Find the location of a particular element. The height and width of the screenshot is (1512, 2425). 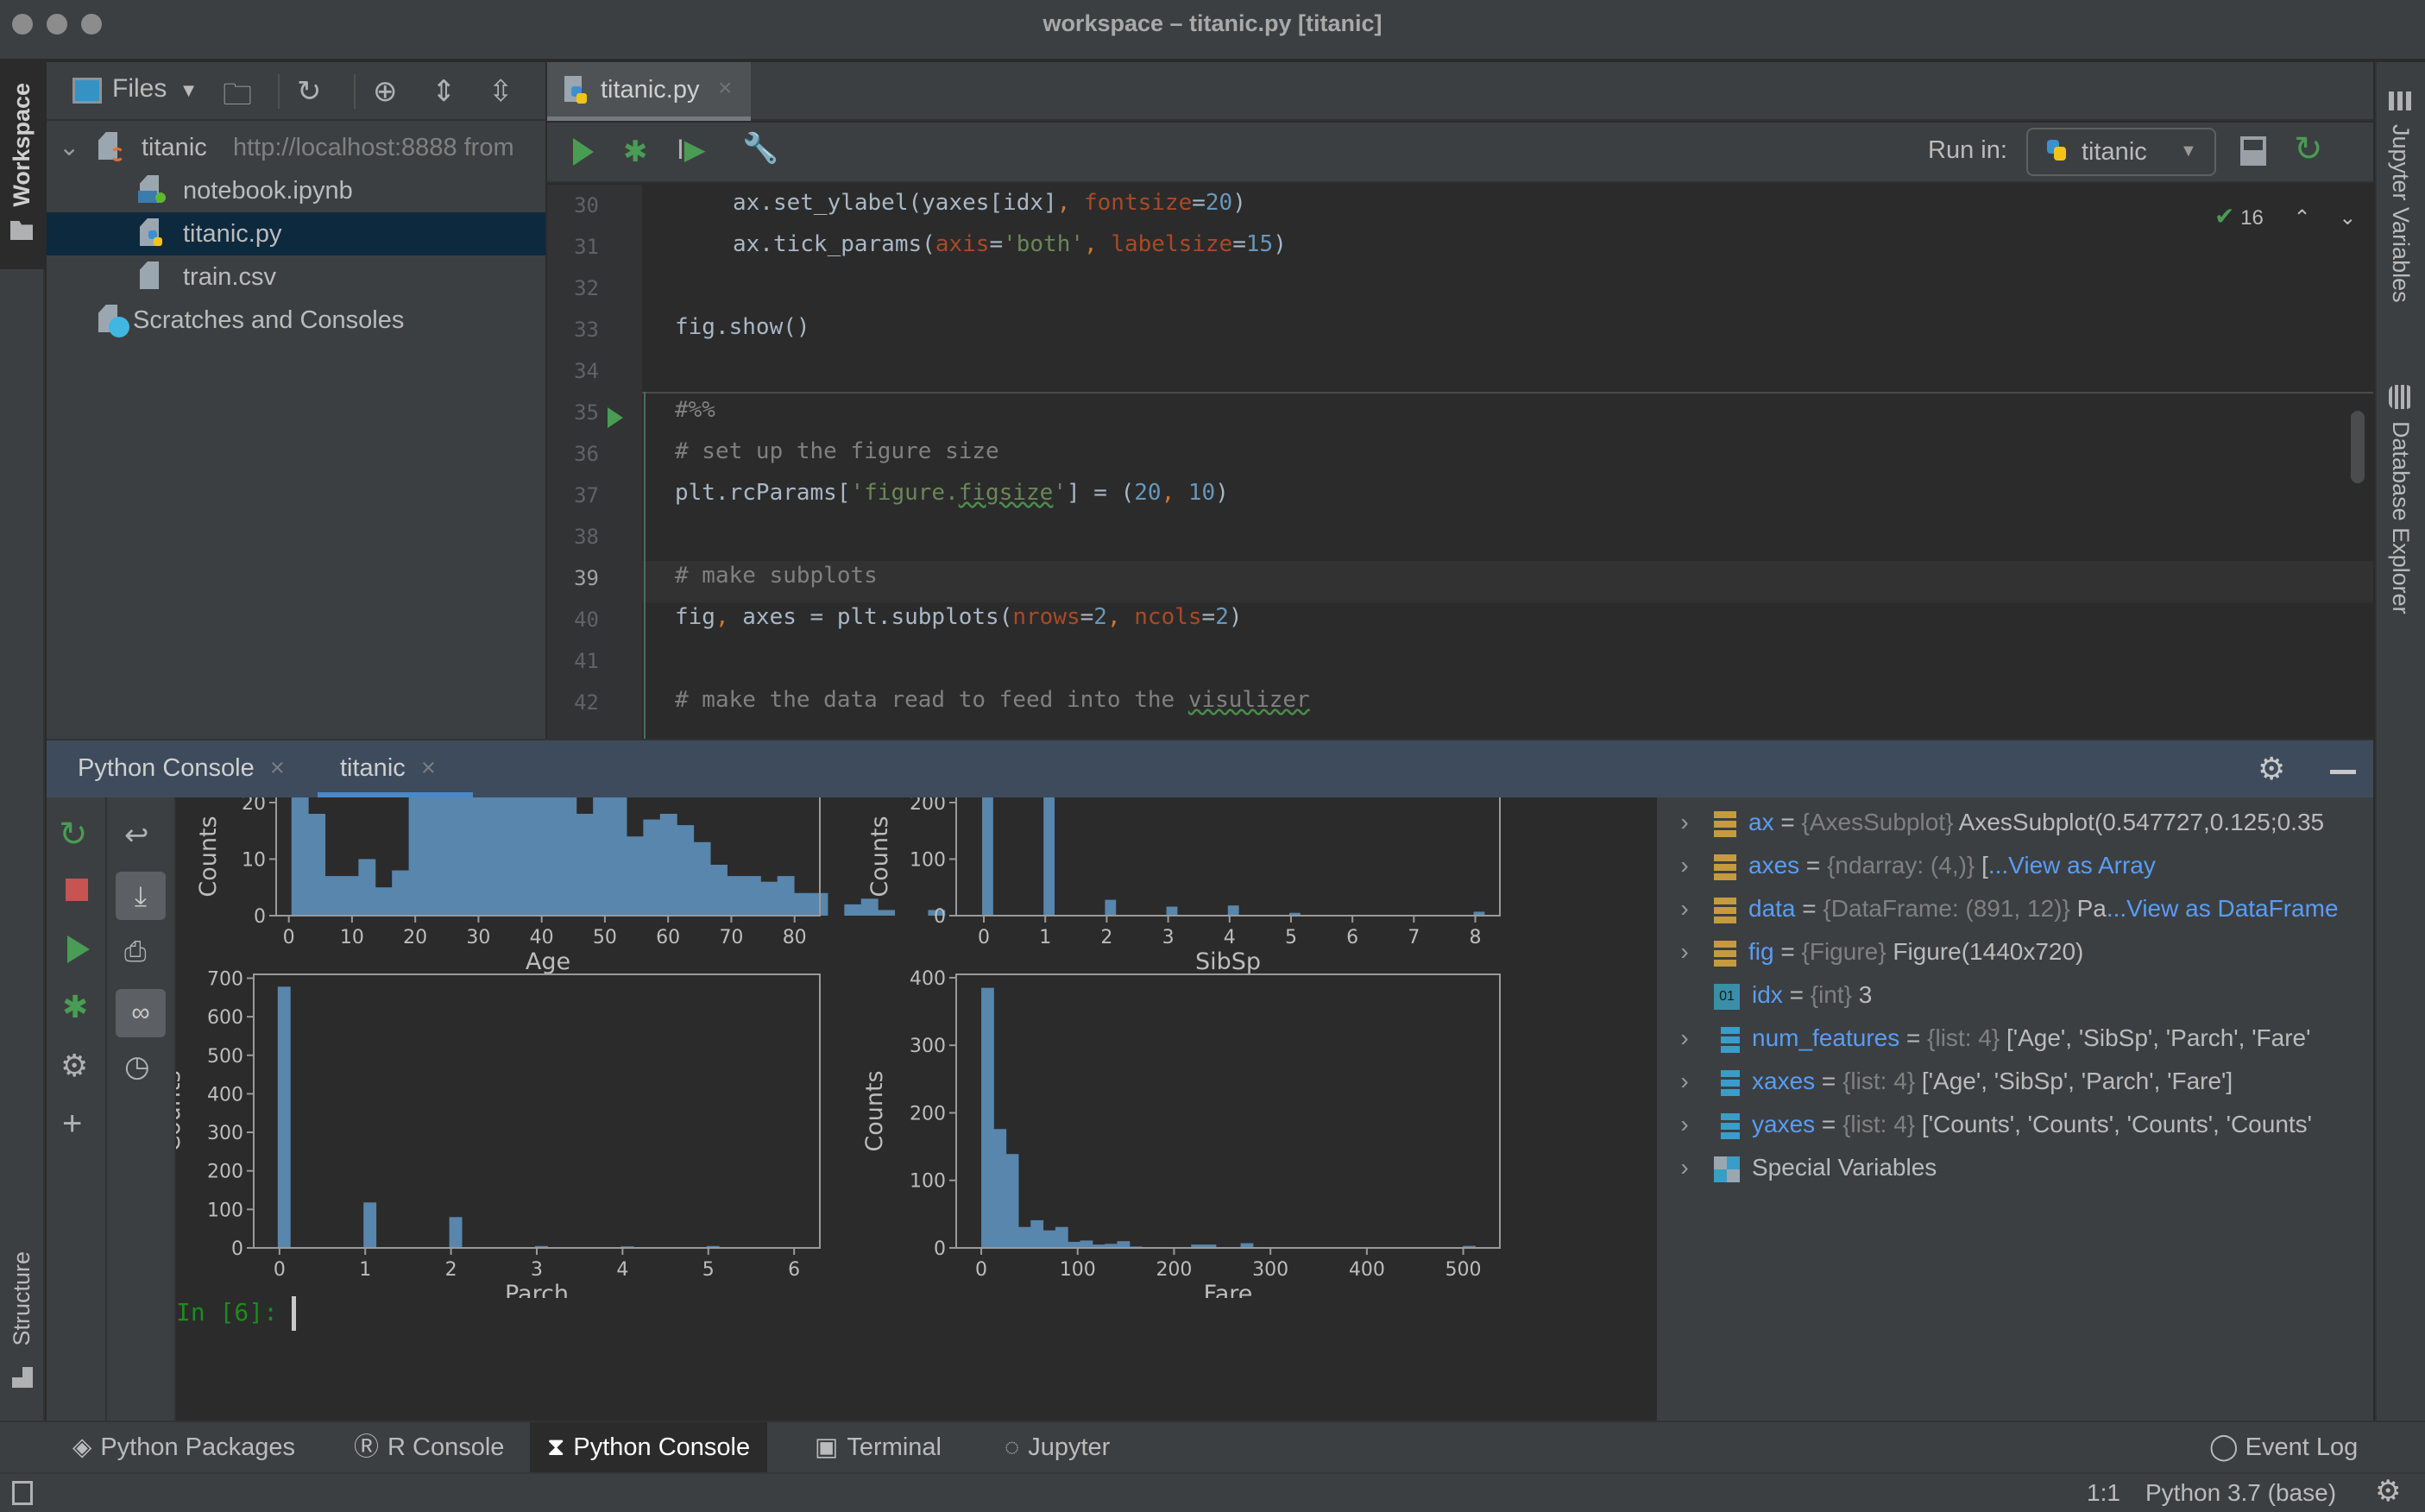

rerun-console-icon: ↻ is located at coordinates (74, 835).